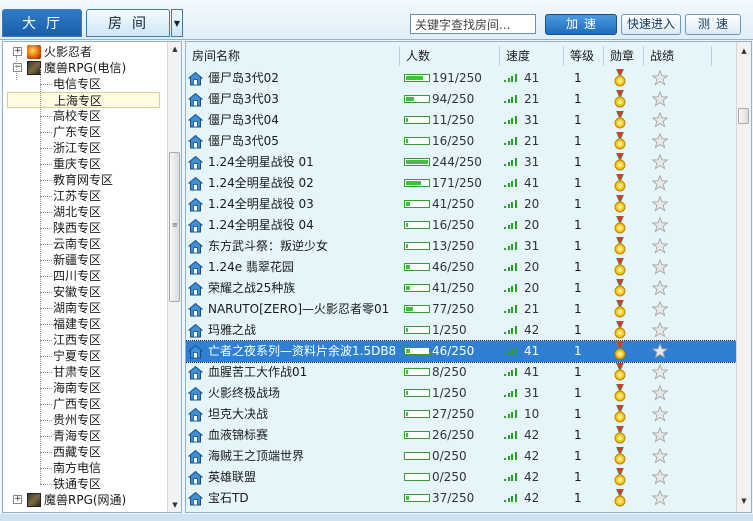 This screenshot has width=753, height=521. I want to click on table-row: 僵尸岛3代03 94/250 21 1, so click(461, 99).